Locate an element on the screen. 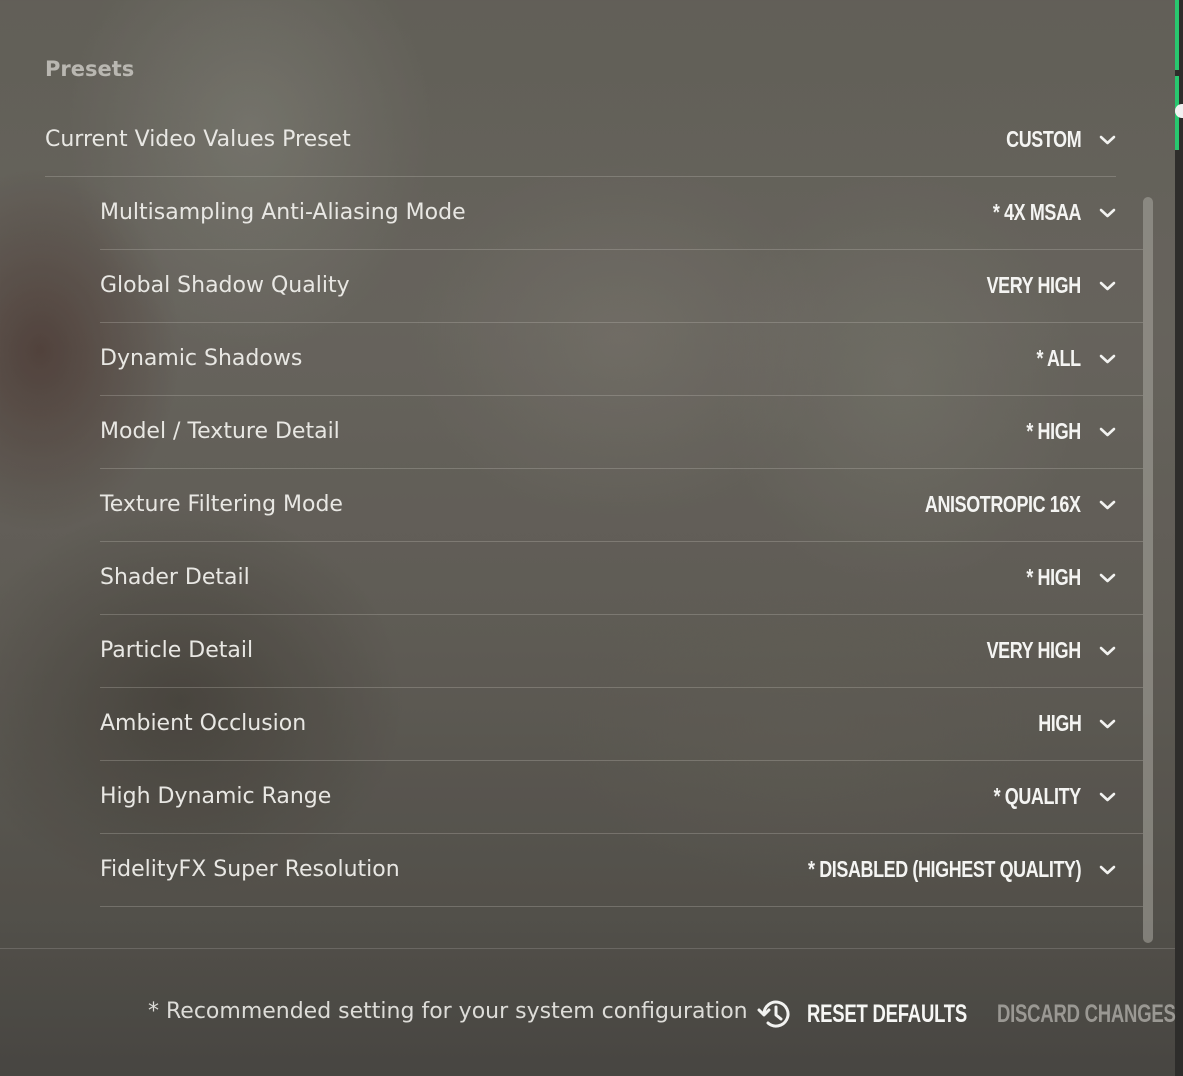 The height and width of the screenshot is (1076, 1183). setting-label: Global Shadow Quality is located at coordinates (225, 285).